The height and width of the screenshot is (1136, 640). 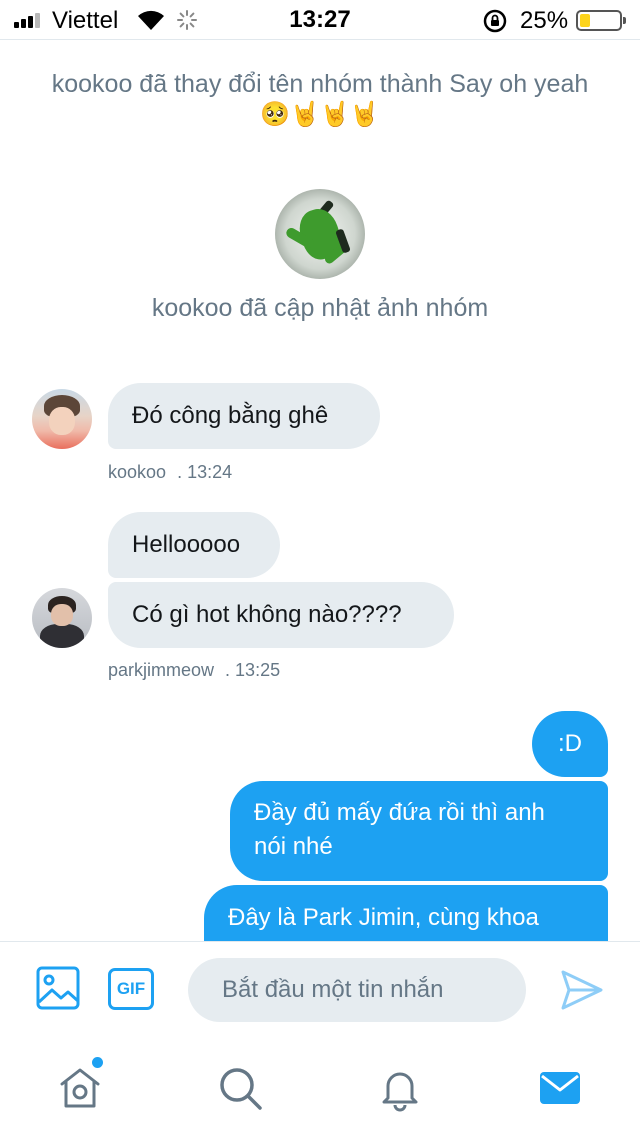 What do you see at coordinates (97, 1062) in the screenshot?
I see `notification-dot` at bounding box center [97, 1062].